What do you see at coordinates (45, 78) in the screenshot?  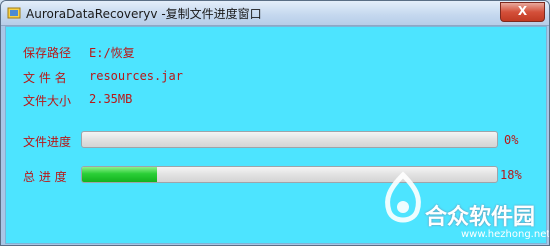 I see `file-name-label: 文 件 名` at bounding box center [45, 78].